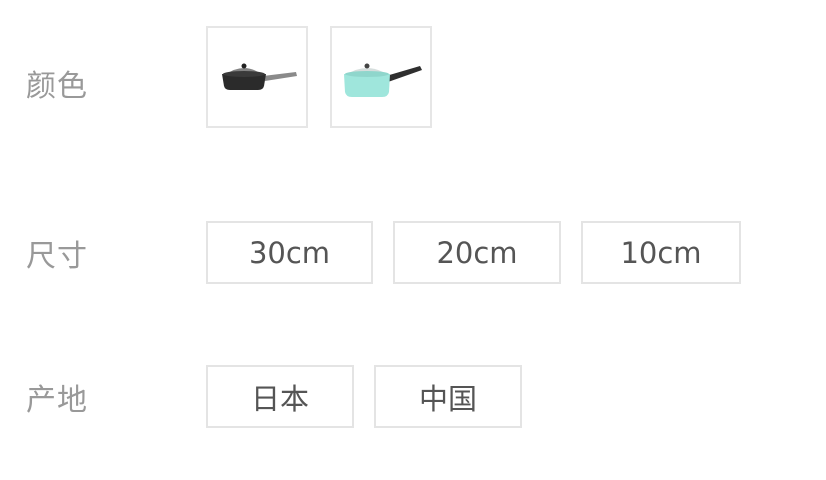 Image resolution: width=826 pixels, height=480 pixels. I want to click on color-option-black-pan, so click(257, 77).